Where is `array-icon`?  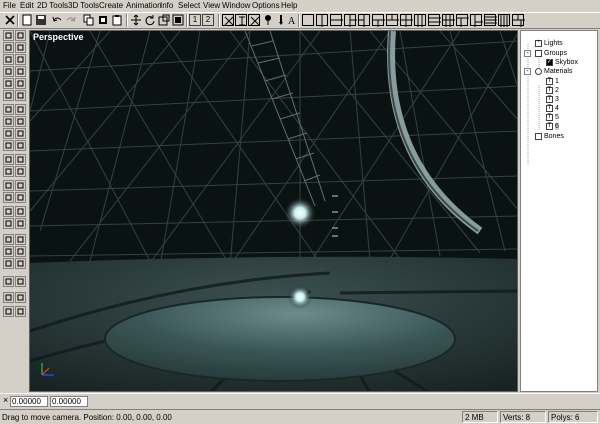
array-icon is located at coordinates (8, 171).